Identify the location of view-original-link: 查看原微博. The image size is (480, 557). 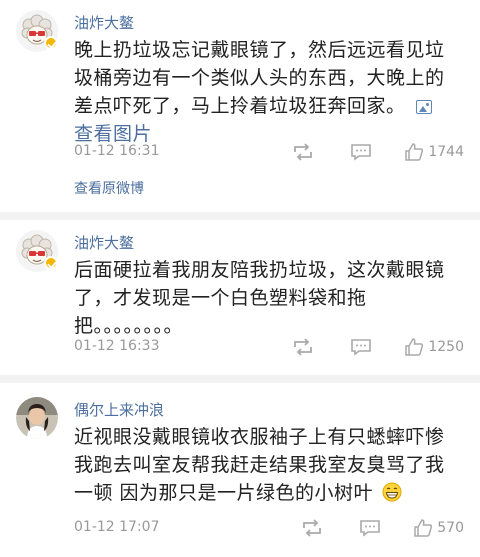
(109, 188).